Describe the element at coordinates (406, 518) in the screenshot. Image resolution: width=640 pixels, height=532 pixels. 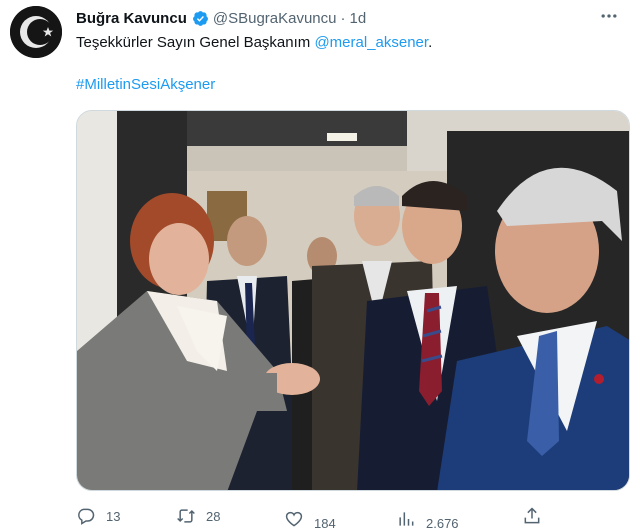
I see `views-chart-icon` at that location.